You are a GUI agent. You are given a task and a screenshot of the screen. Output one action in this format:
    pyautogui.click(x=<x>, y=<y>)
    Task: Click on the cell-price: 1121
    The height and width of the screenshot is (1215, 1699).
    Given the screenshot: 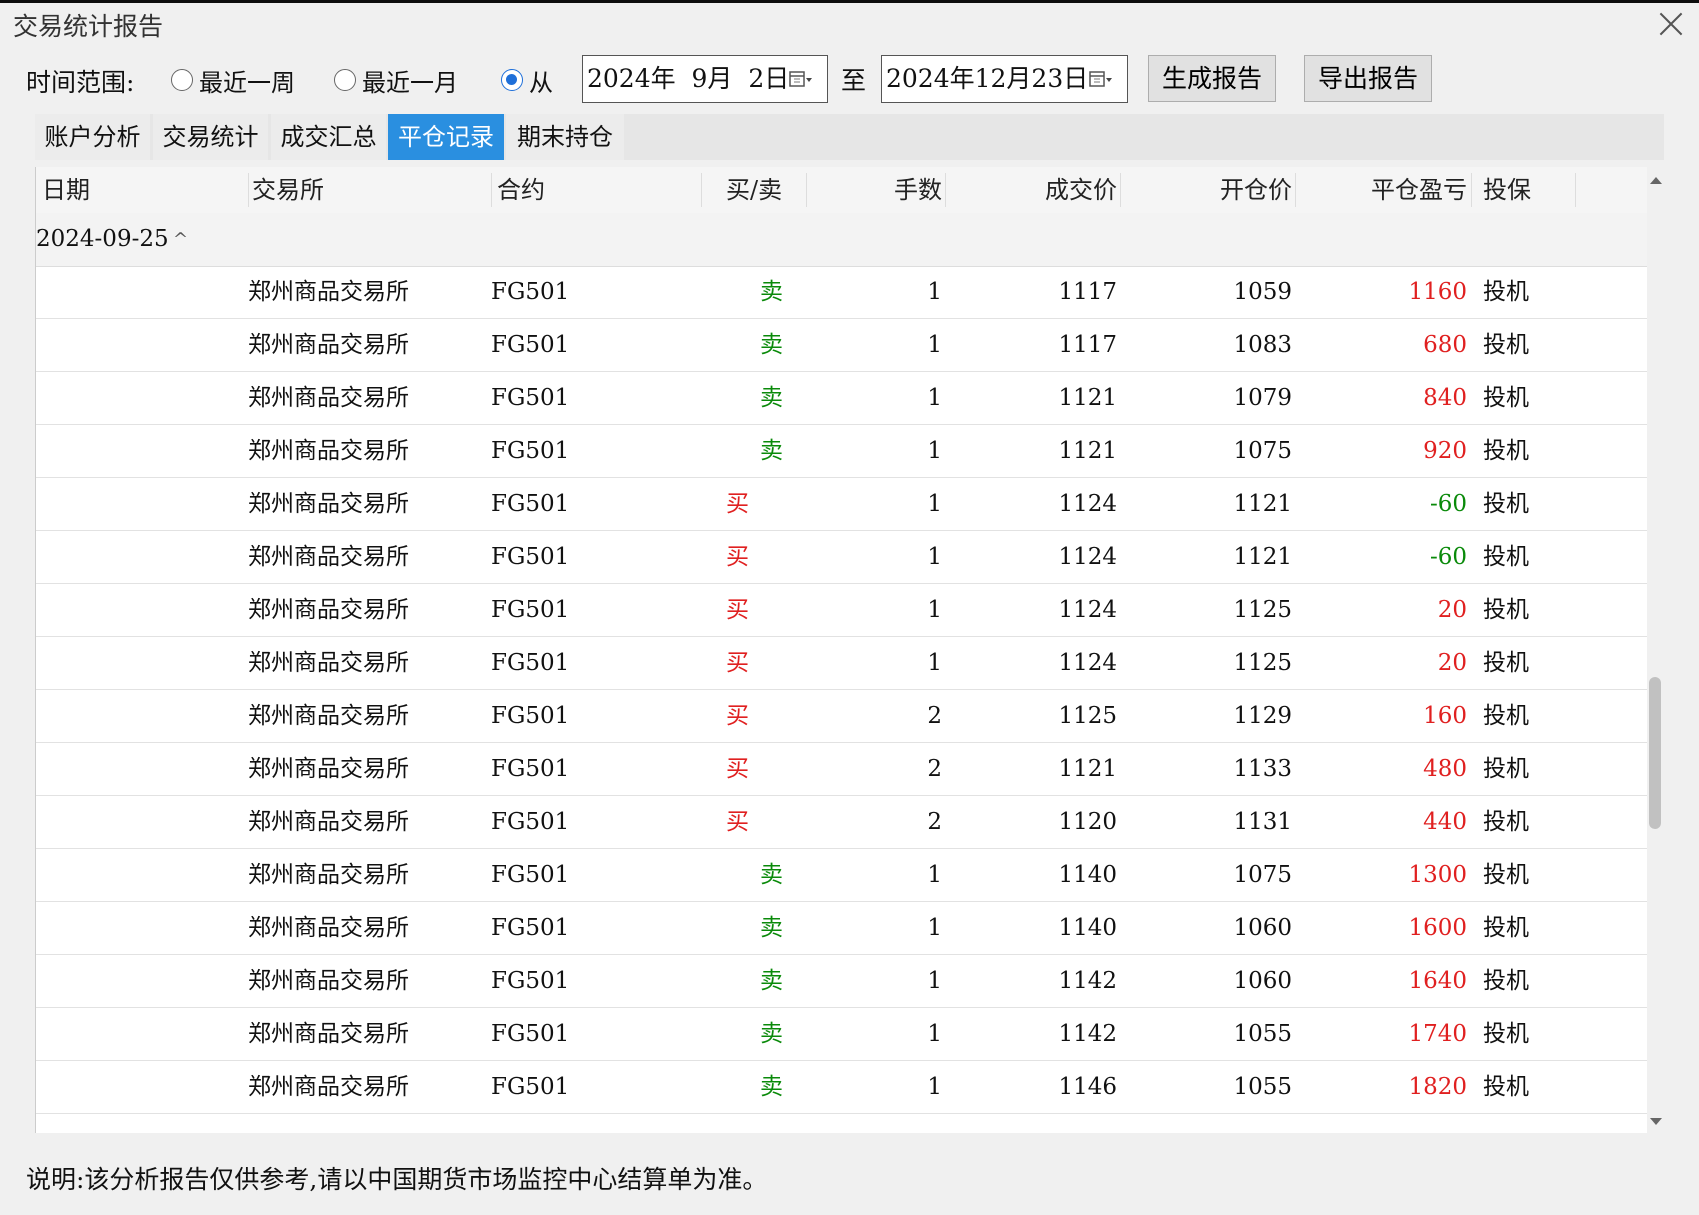 What is the action you would take?
    pyautogui.click(x=1087, y=451)
    